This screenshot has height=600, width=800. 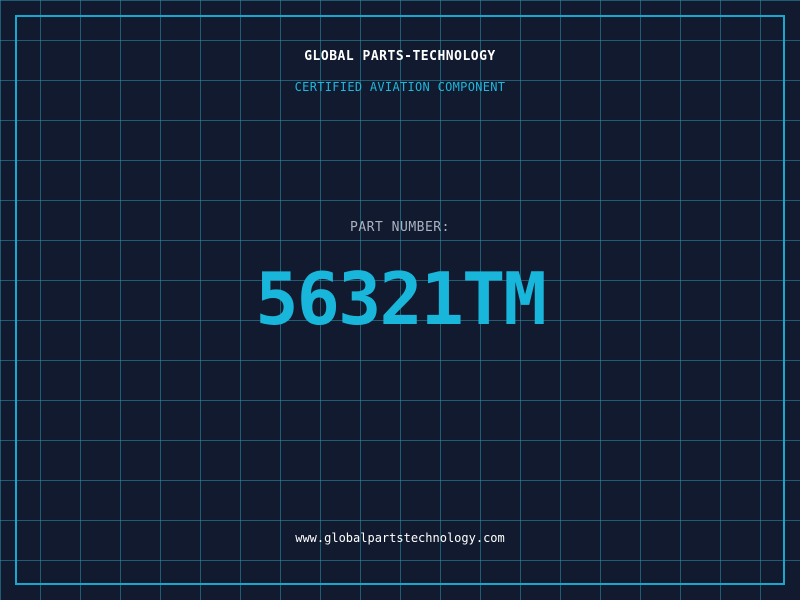 I want to click on part-number-label: PART NUMBER:, so click(x=400, y=227).